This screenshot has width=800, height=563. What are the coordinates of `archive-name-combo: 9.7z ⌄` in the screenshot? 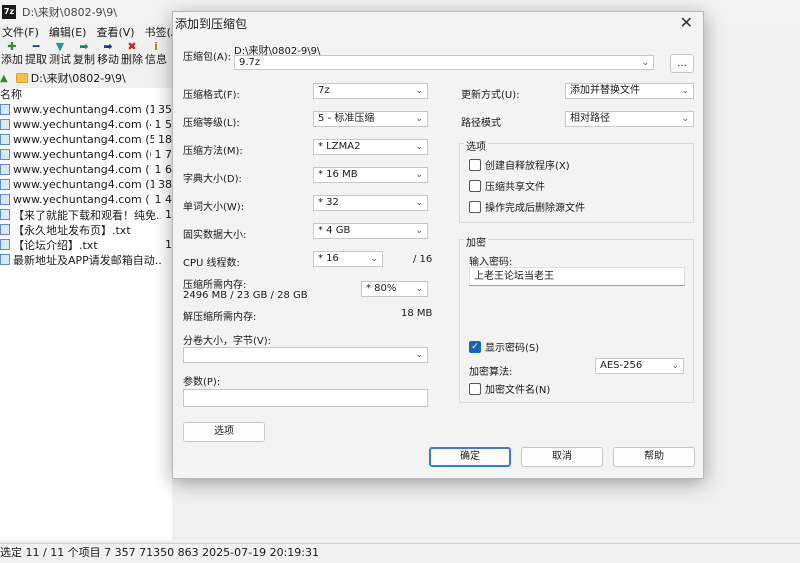 It's located at (444, 62).